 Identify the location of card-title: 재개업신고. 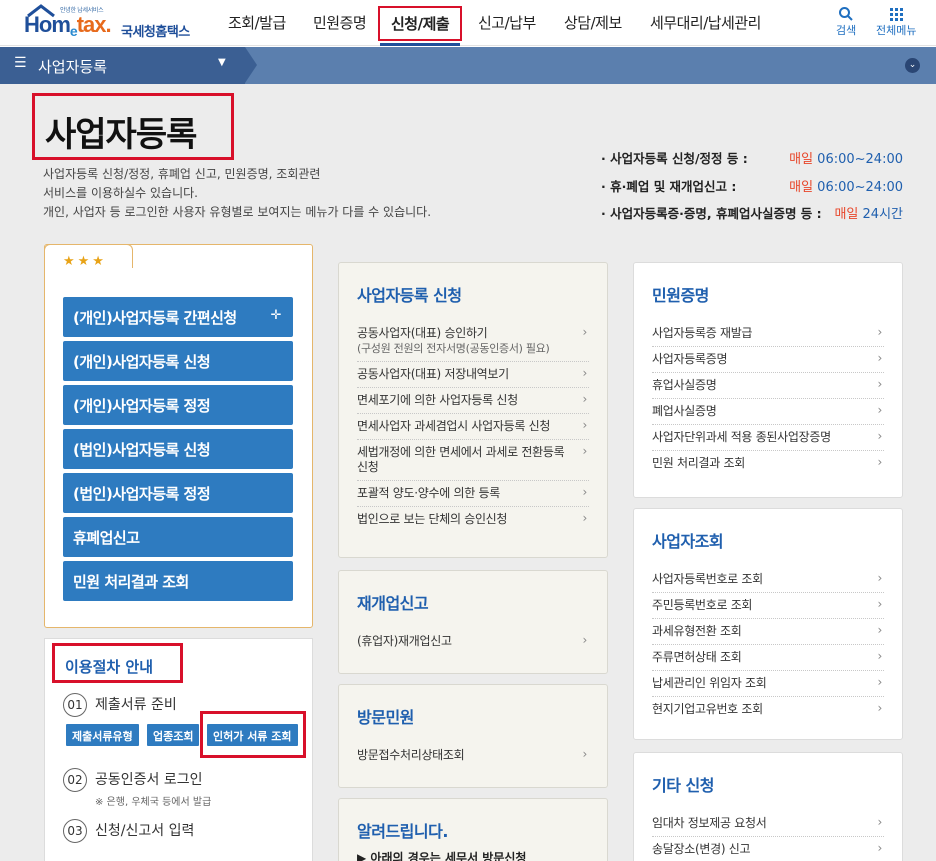
(393, 603).